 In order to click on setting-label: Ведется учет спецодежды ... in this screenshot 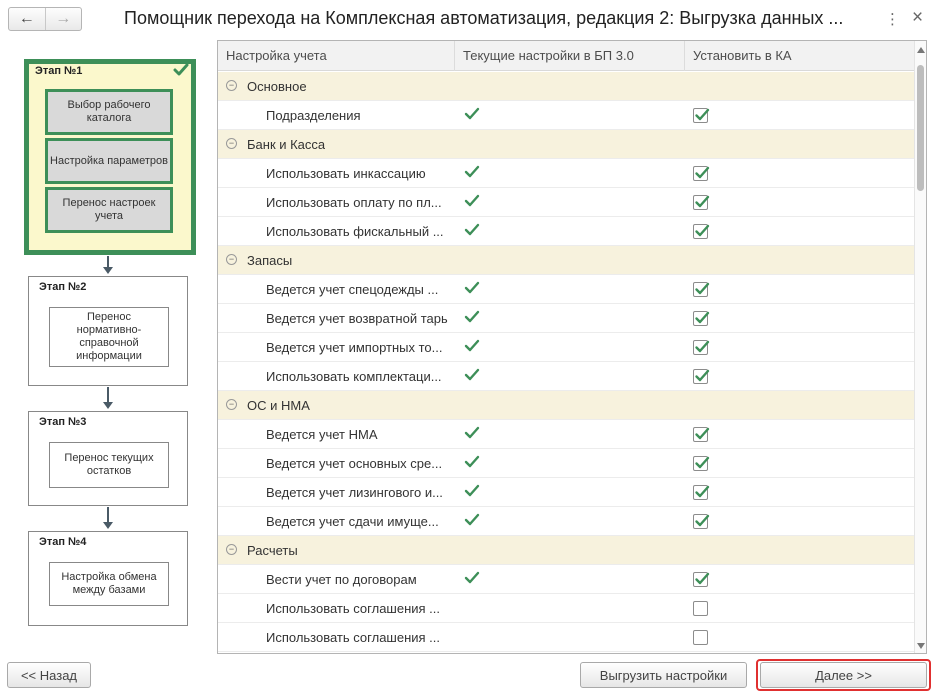, I will do `click(352, 289)`.